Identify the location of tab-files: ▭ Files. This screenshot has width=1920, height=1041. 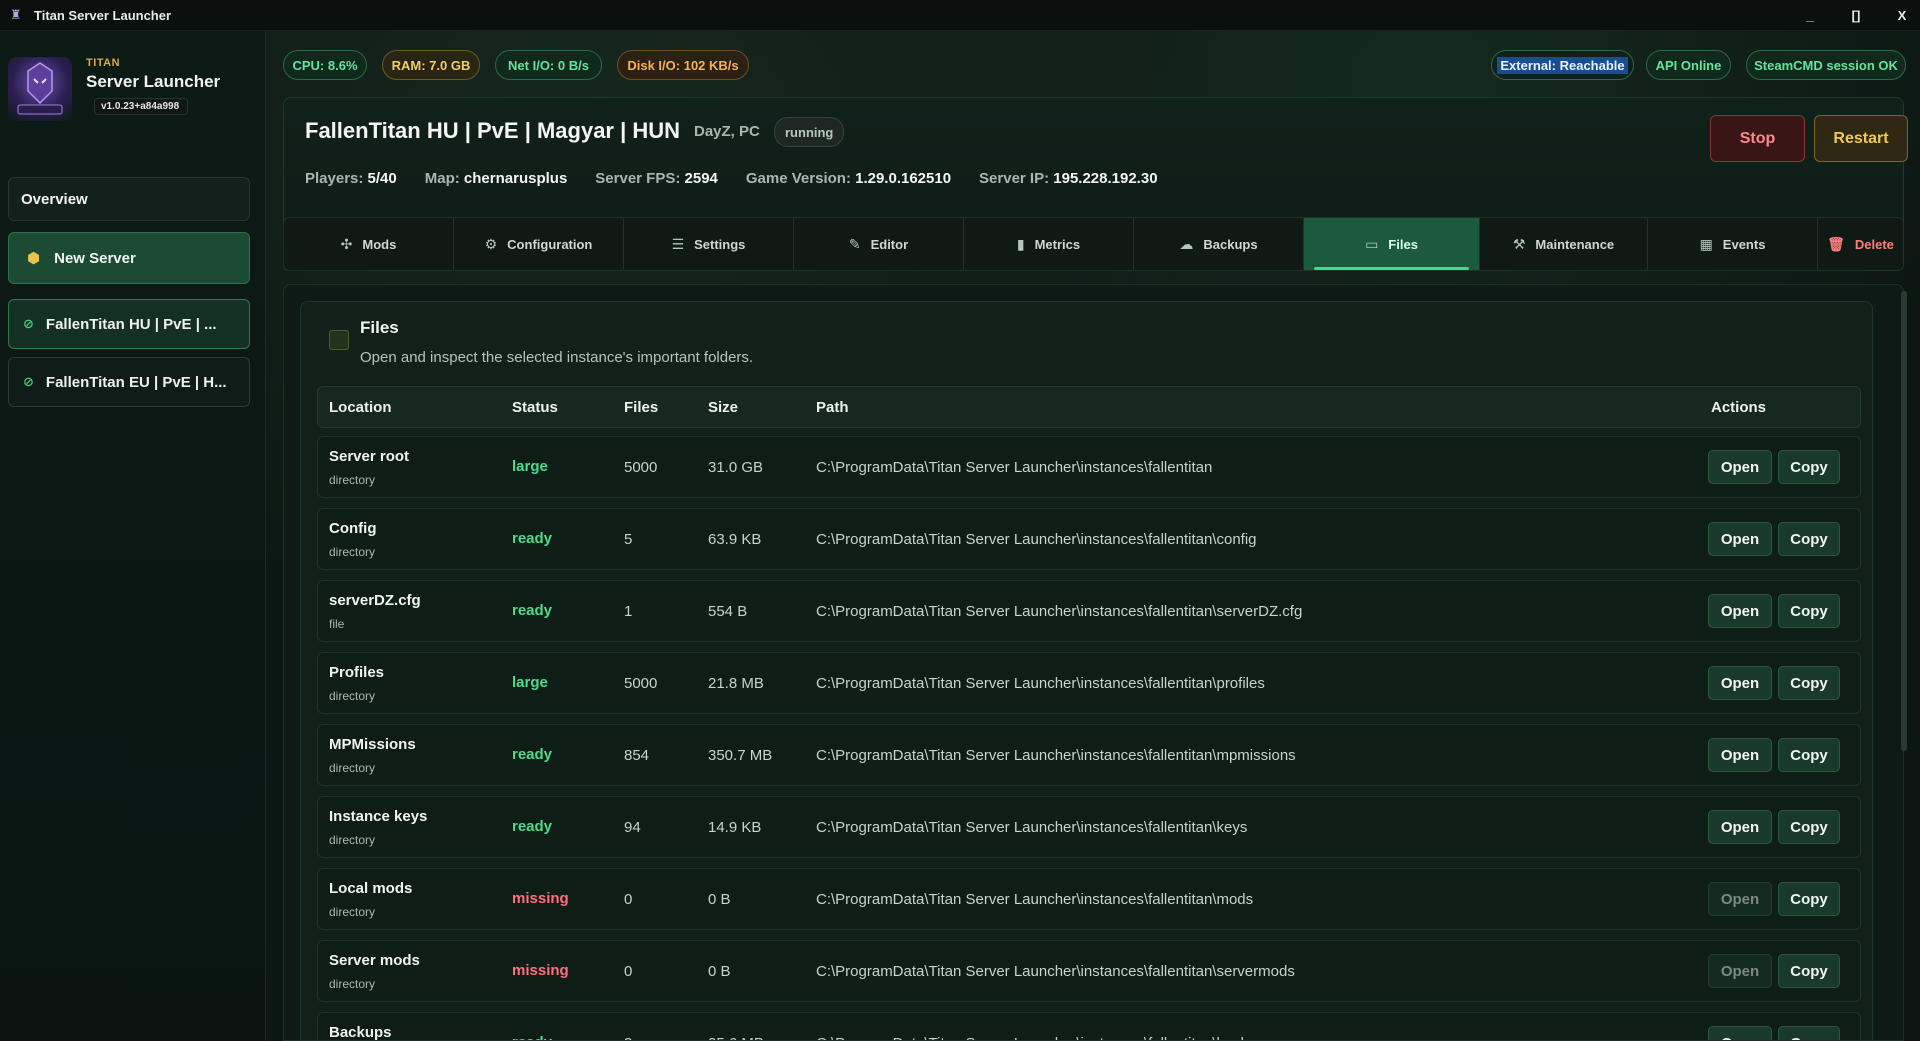
(1392, 244).